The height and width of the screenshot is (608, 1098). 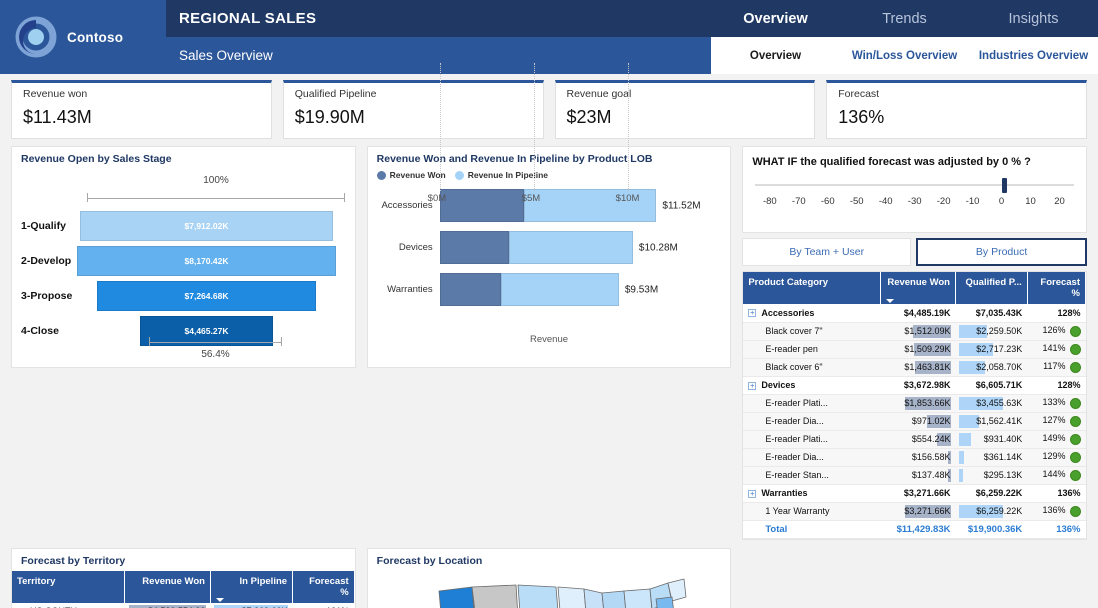 I want to click on product-name: Black cover 7", so click(x=812, y=331).